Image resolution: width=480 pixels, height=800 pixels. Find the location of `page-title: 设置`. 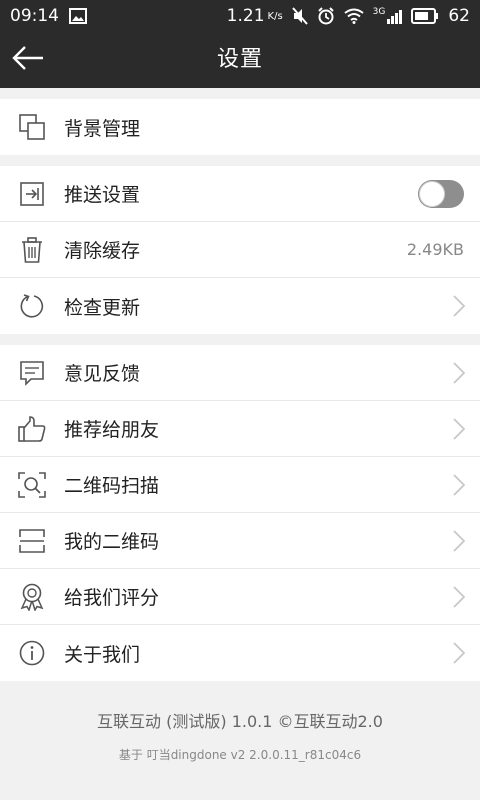

page-title: 设置 is located at coordinates (239, 59).